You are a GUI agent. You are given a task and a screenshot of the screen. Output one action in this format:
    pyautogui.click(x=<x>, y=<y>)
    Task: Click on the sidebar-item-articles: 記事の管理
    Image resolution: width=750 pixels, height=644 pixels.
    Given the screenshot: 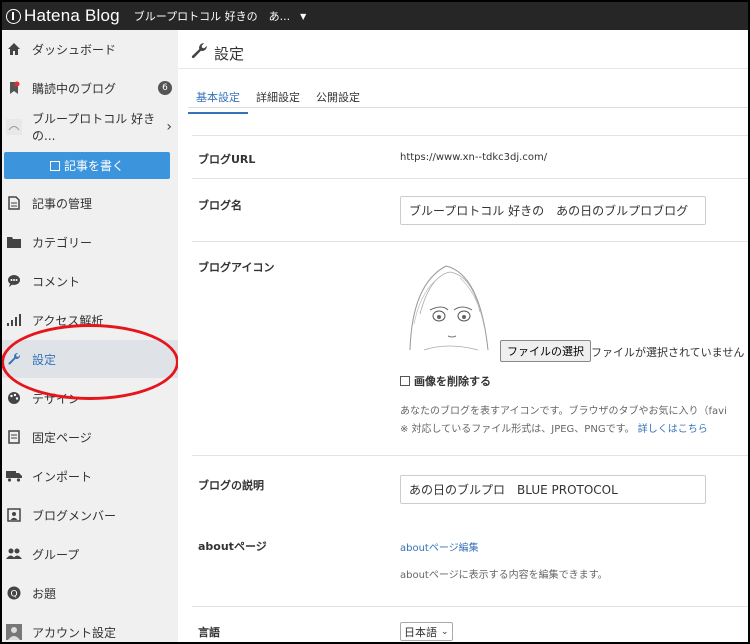 What is the action you would take?
    pyautogui.click(x=90, y=203)
    